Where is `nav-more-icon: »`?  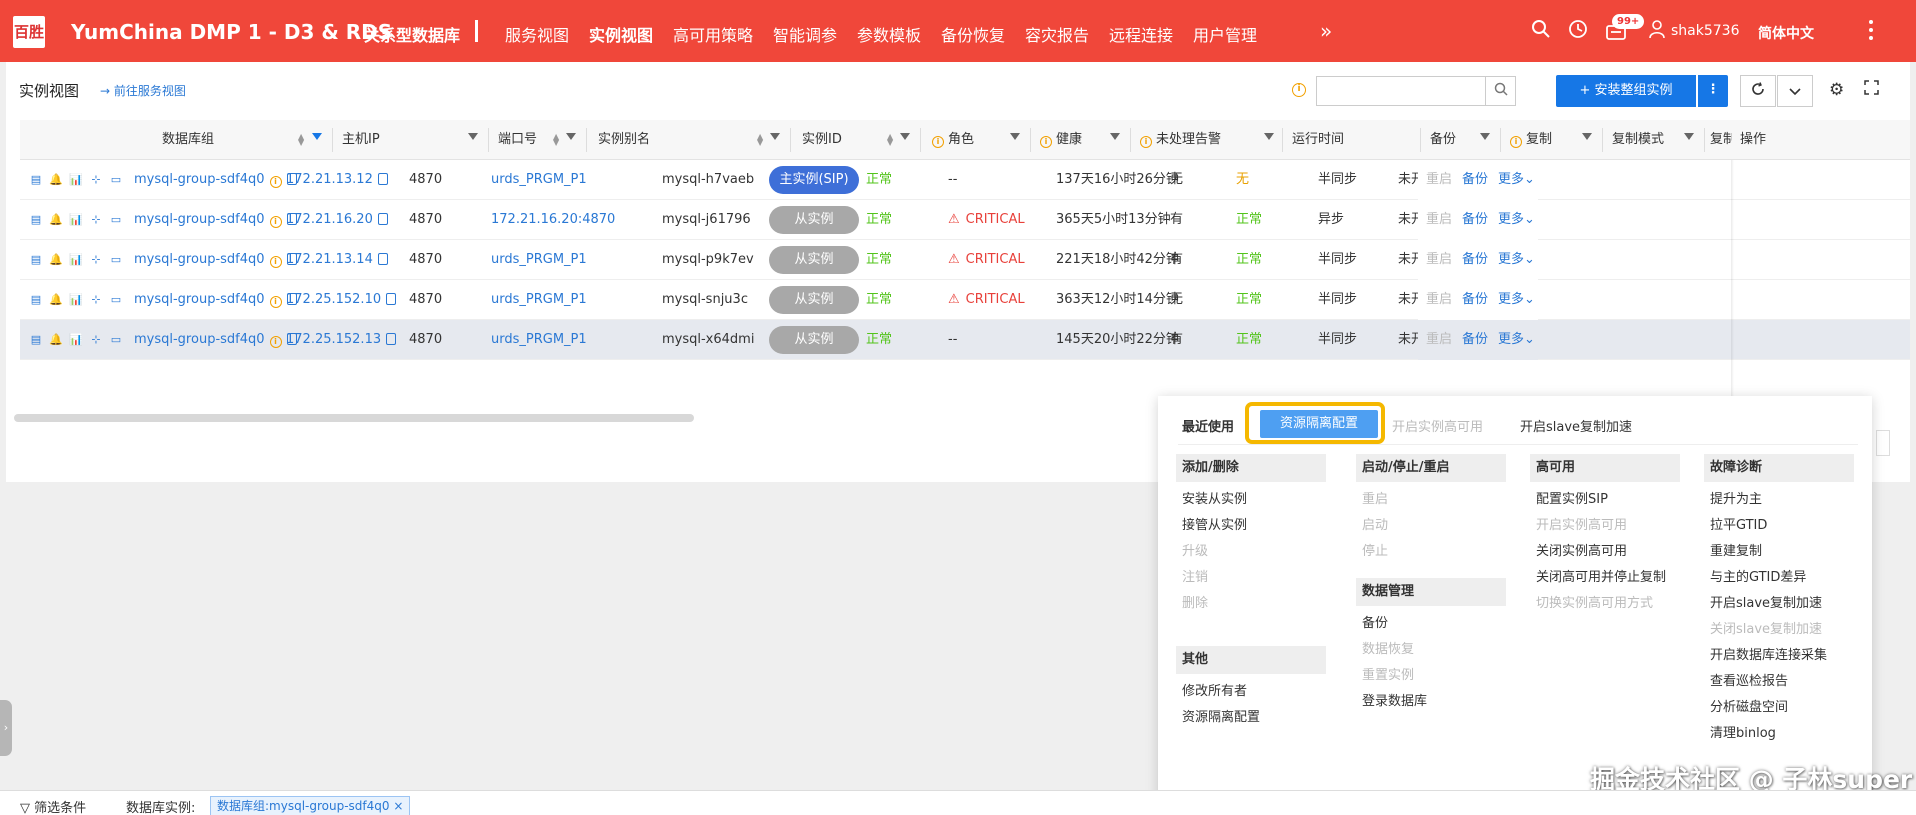 nav-more-icon: » is located at coordinates (1326, 31).